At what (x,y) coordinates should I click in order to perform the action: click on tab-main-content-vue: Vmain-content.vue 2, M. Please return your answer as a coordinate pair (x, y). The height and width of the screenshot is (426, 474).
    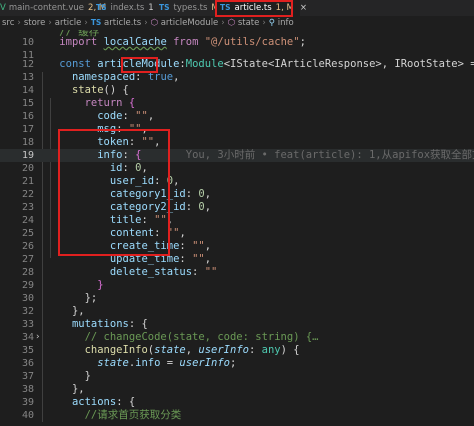
    Looking at the image, I should click on (53, 8).